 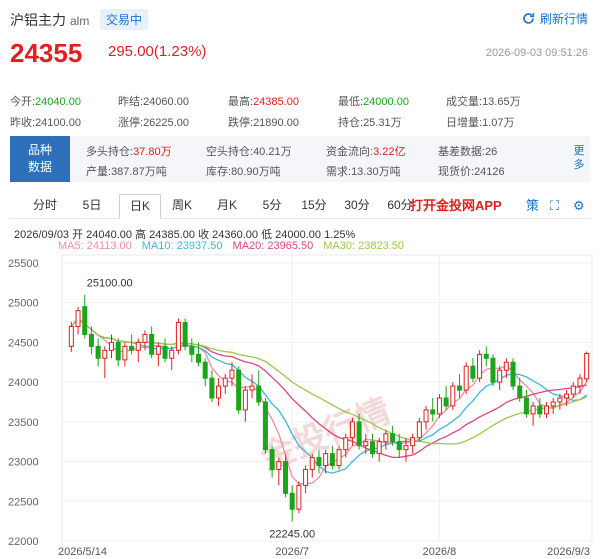 I want to click on extreme-annotation: 22245.00, so click(x=292, y=535).